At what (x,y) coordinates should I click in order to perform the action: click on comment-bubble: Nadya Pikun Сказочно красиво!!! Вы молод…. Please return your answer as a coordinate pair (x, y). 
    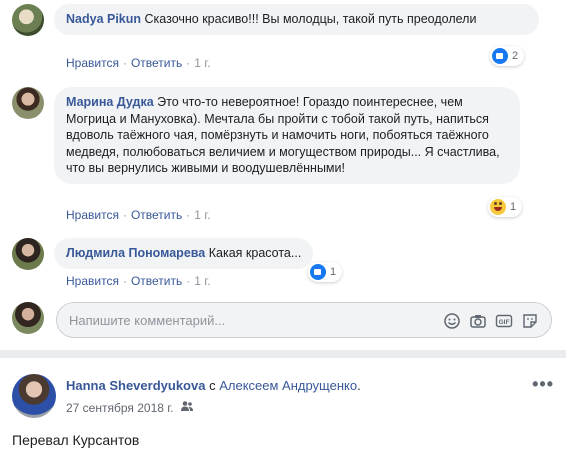
    Looking at the image, I should click on (296, 19).